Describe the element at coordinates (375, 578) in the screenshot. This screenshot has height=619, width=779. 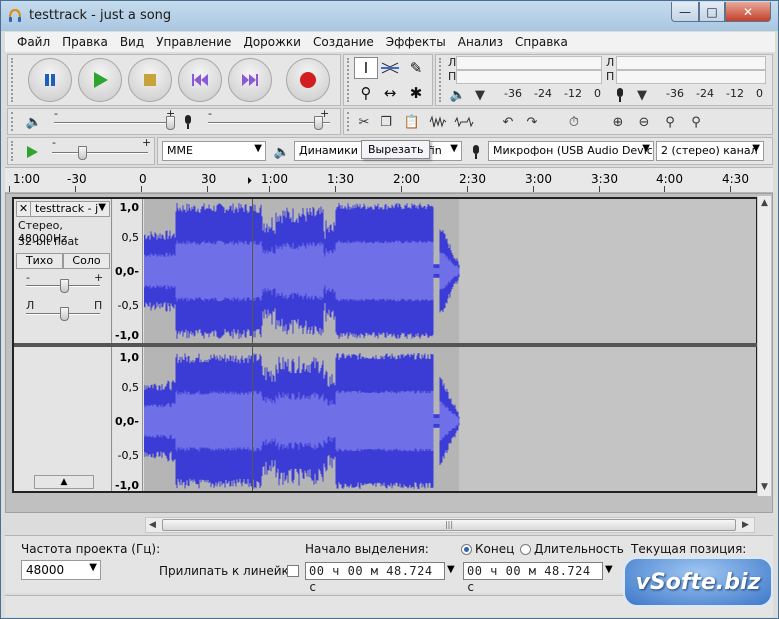
I see `selection-start-field: 00 ч 00 м 48.724 с` at that location.